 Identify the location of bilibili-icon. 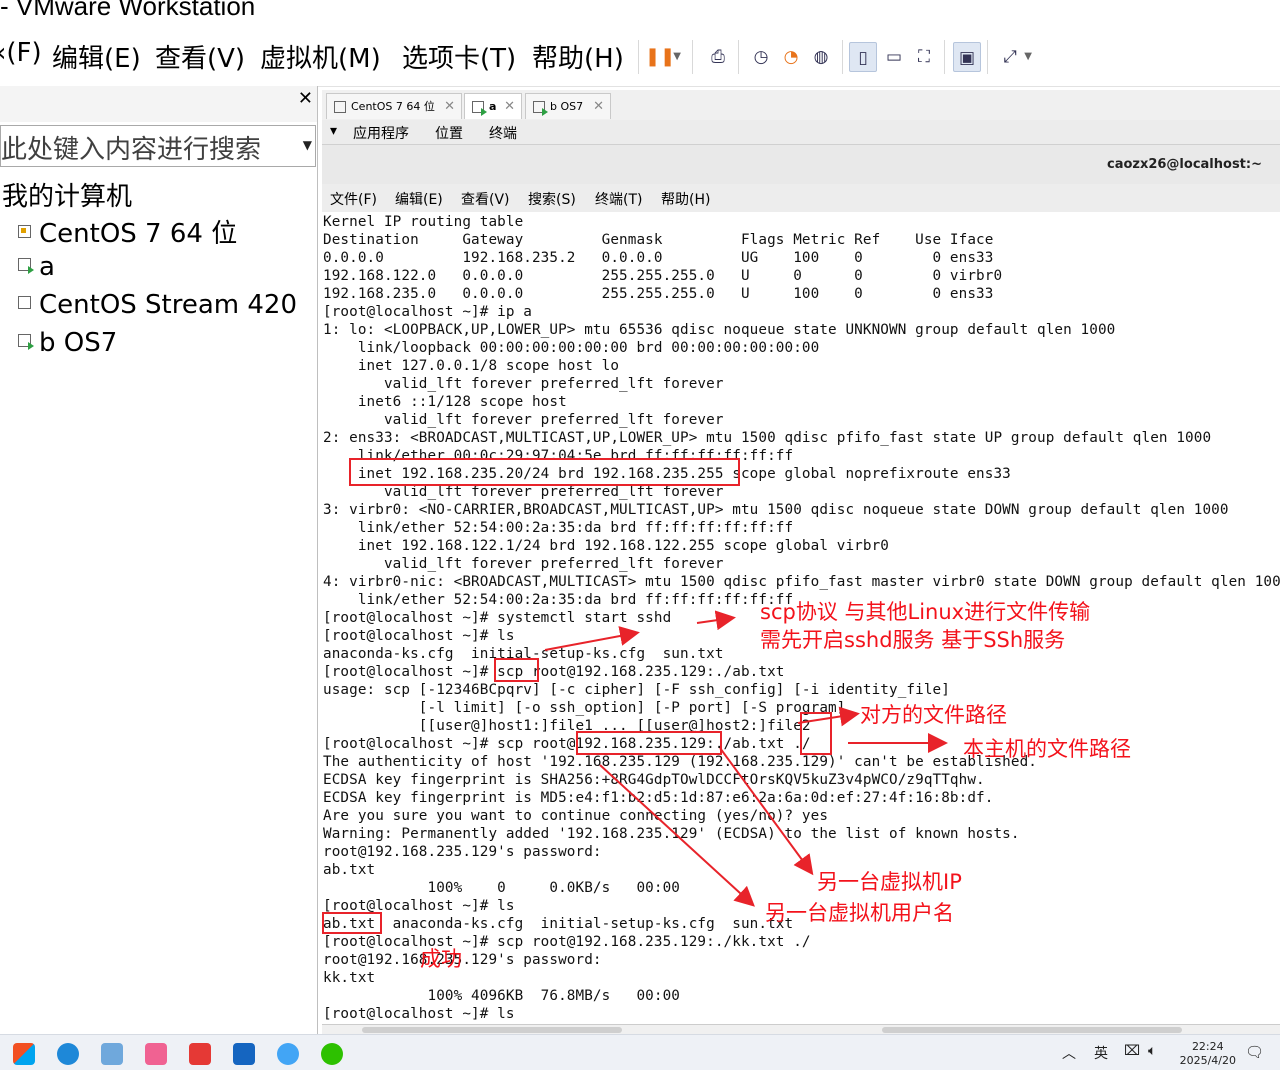
(156, 1054).